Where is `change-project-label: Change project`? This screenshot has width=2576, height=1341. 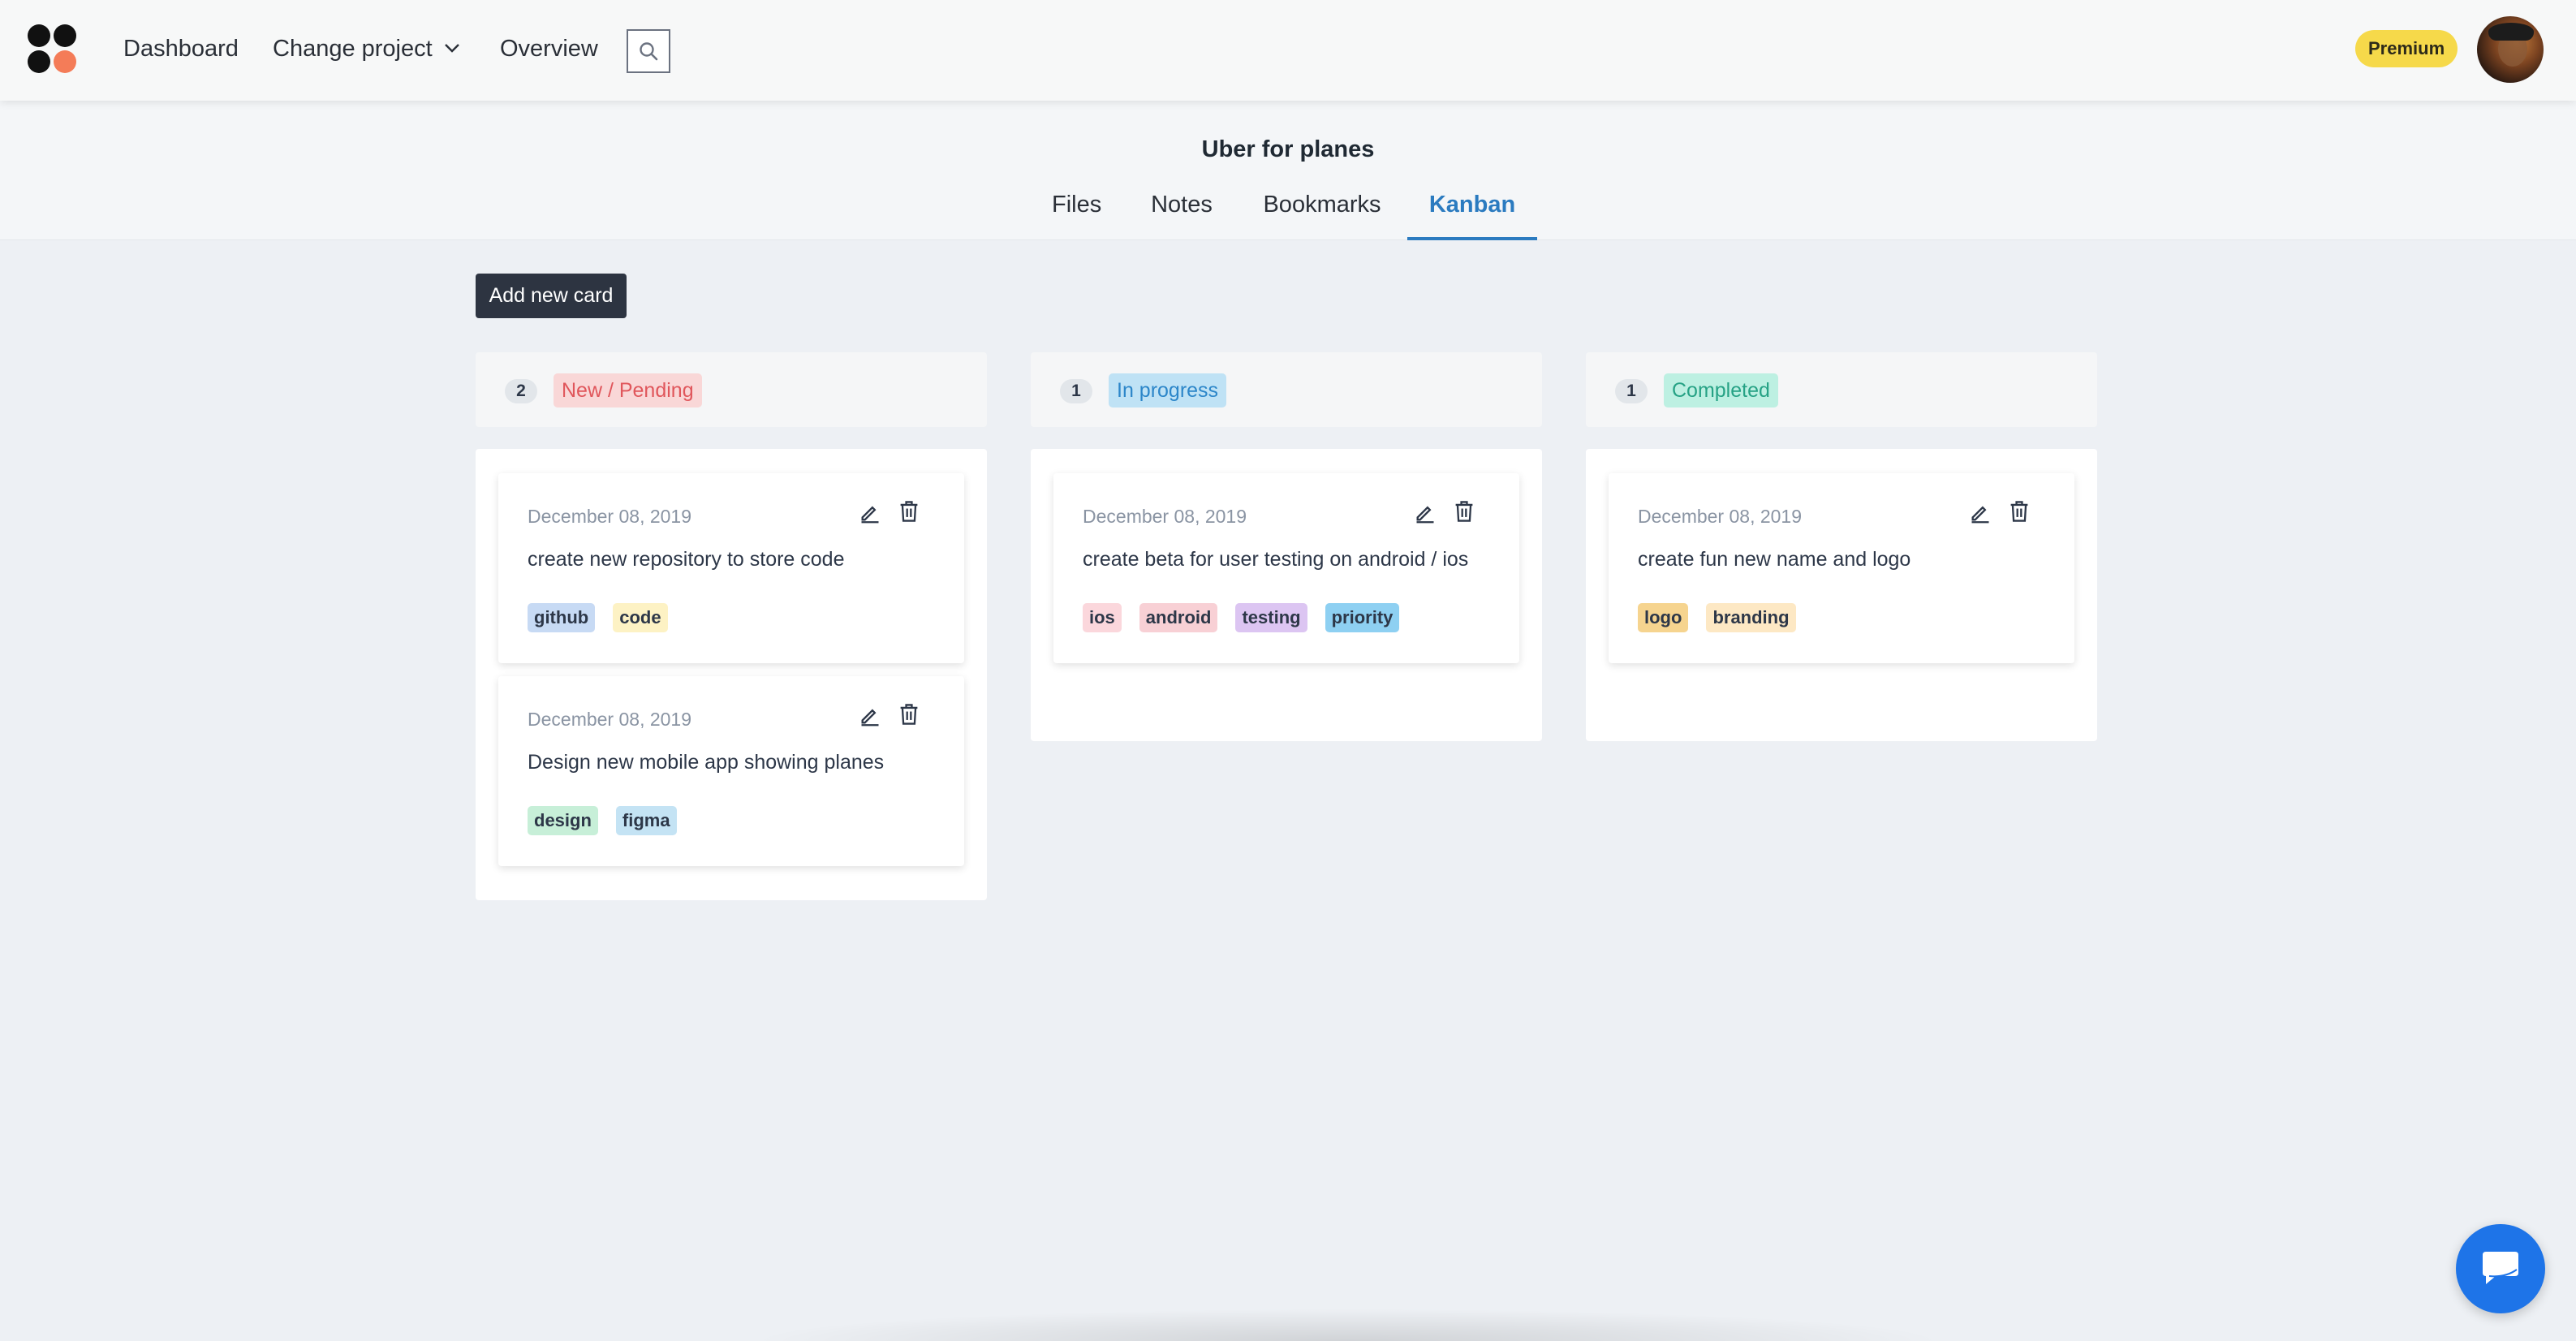
change-project-label: Change project is located at coordinates (353, 49).